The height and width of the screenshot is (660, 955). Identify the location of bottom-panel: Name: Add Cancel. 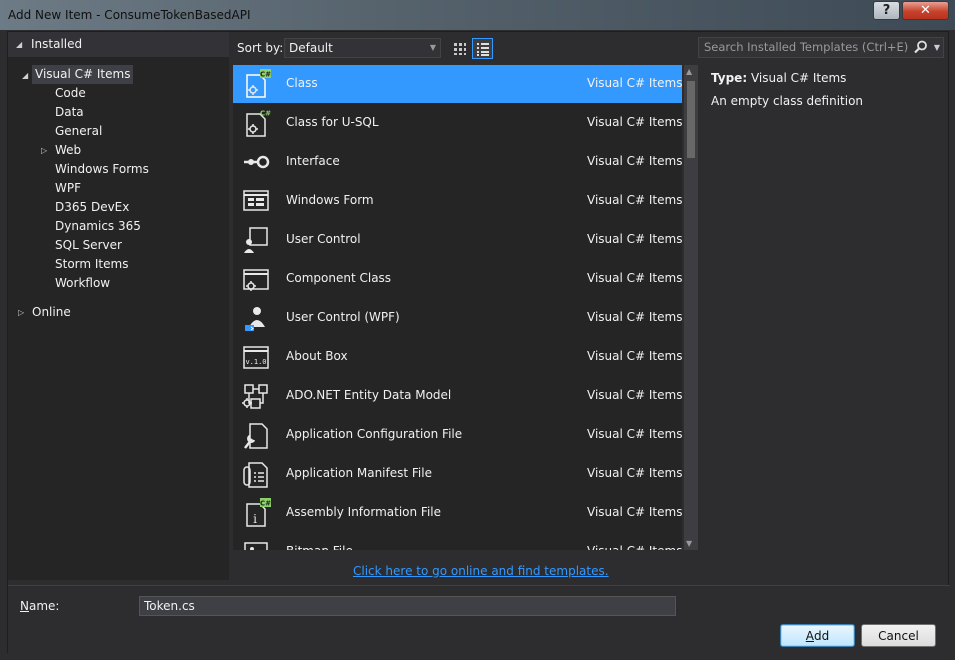
(479, 619).